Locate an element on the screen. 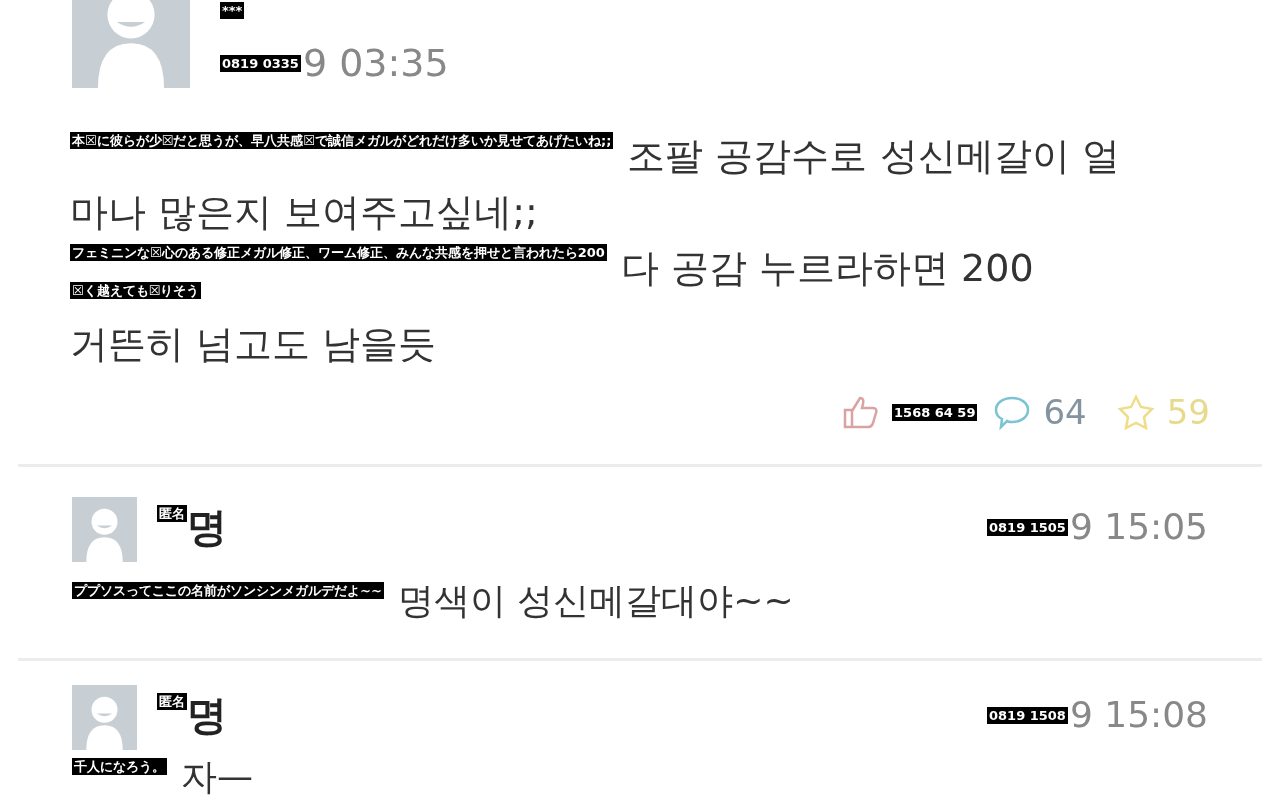 This screenshot has height=800, width=1280. favorite-count: 59 is located at coordinates (1188, 412).